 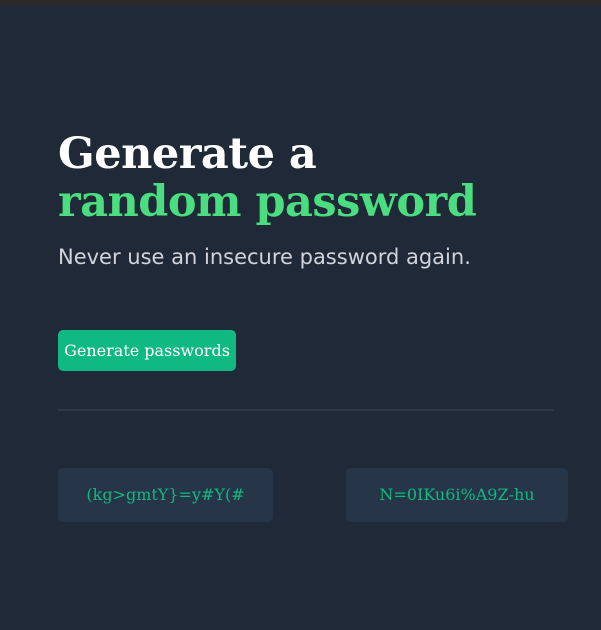 I want to click on page-title: Generate a random password, so click(x=267, y=178).